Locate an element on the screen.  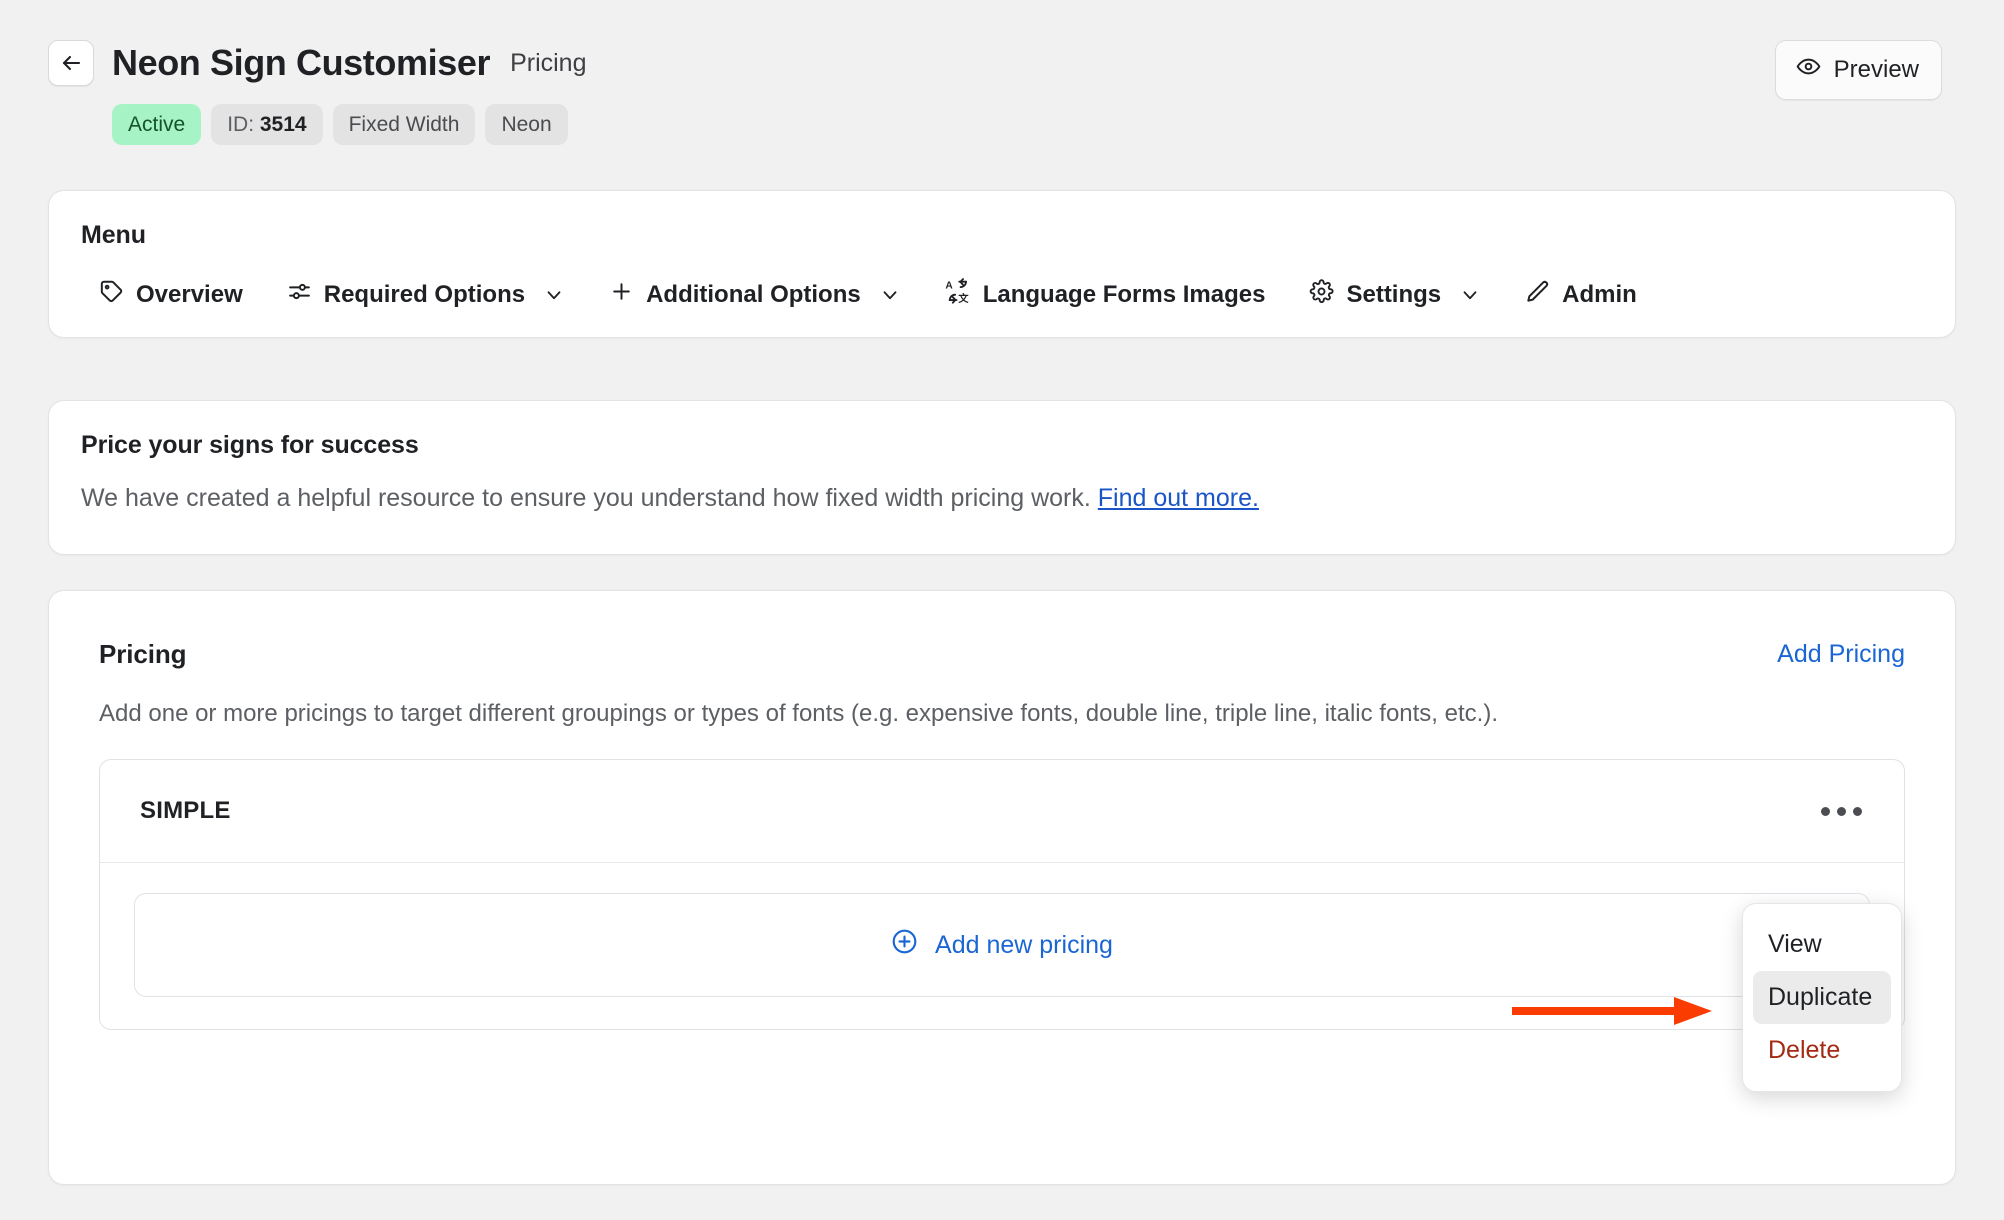
menu-item-label: Additional Options is located at coordinates (753, 294).